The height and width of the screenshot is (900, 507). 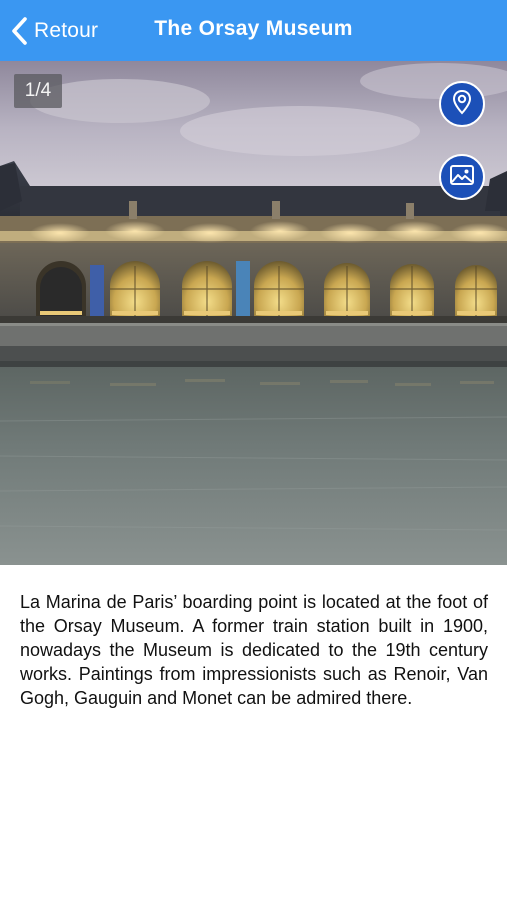 I want to click on image-counter: 1/4, so click(x=38, y=91).